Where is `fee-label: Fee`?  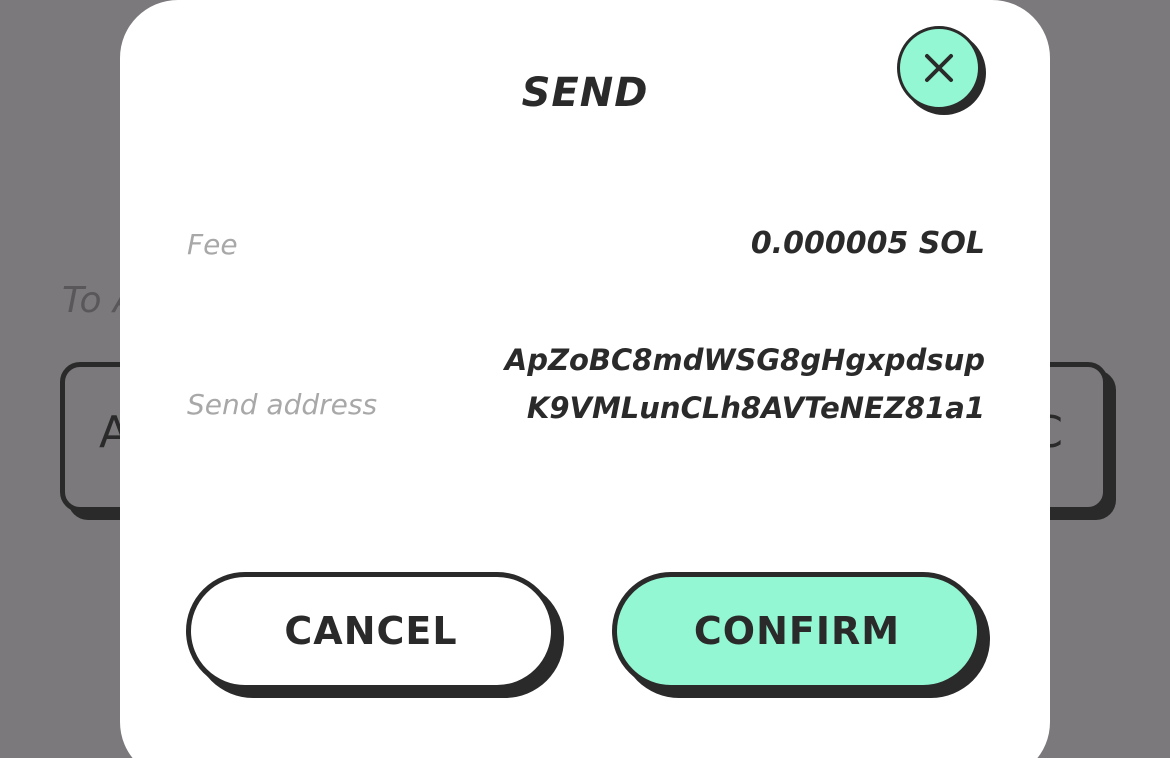 fee-label: Fee is located at coordinates (212, 244).